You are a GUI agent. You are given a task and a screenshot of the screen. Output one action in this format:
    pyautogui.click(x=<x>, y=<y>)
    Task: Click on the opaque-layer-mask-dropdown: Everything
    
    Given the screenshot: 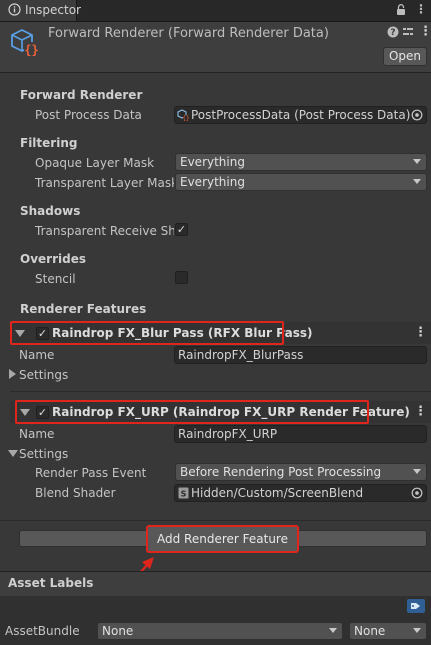 What is the action you would take?
    pyautogui.click(x=301, y=162)
    